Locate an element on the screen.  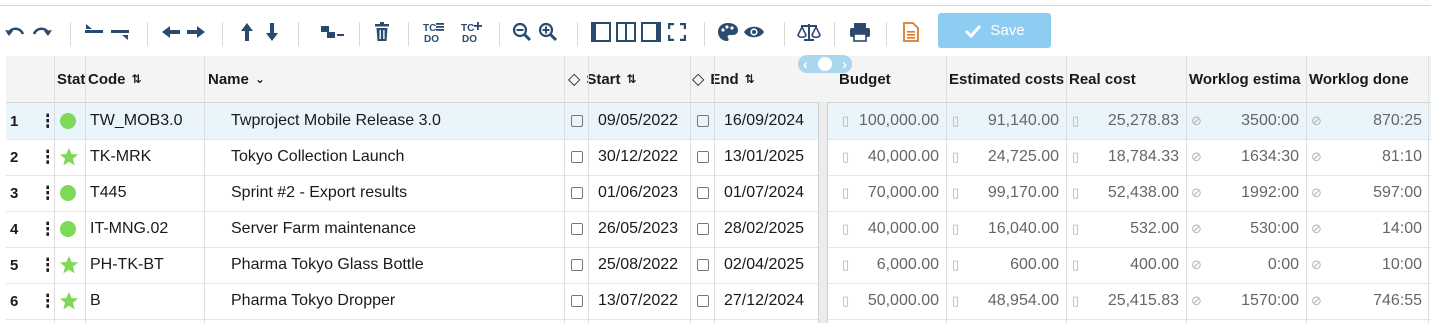
undo-icon is located at coordinates (15, 32).